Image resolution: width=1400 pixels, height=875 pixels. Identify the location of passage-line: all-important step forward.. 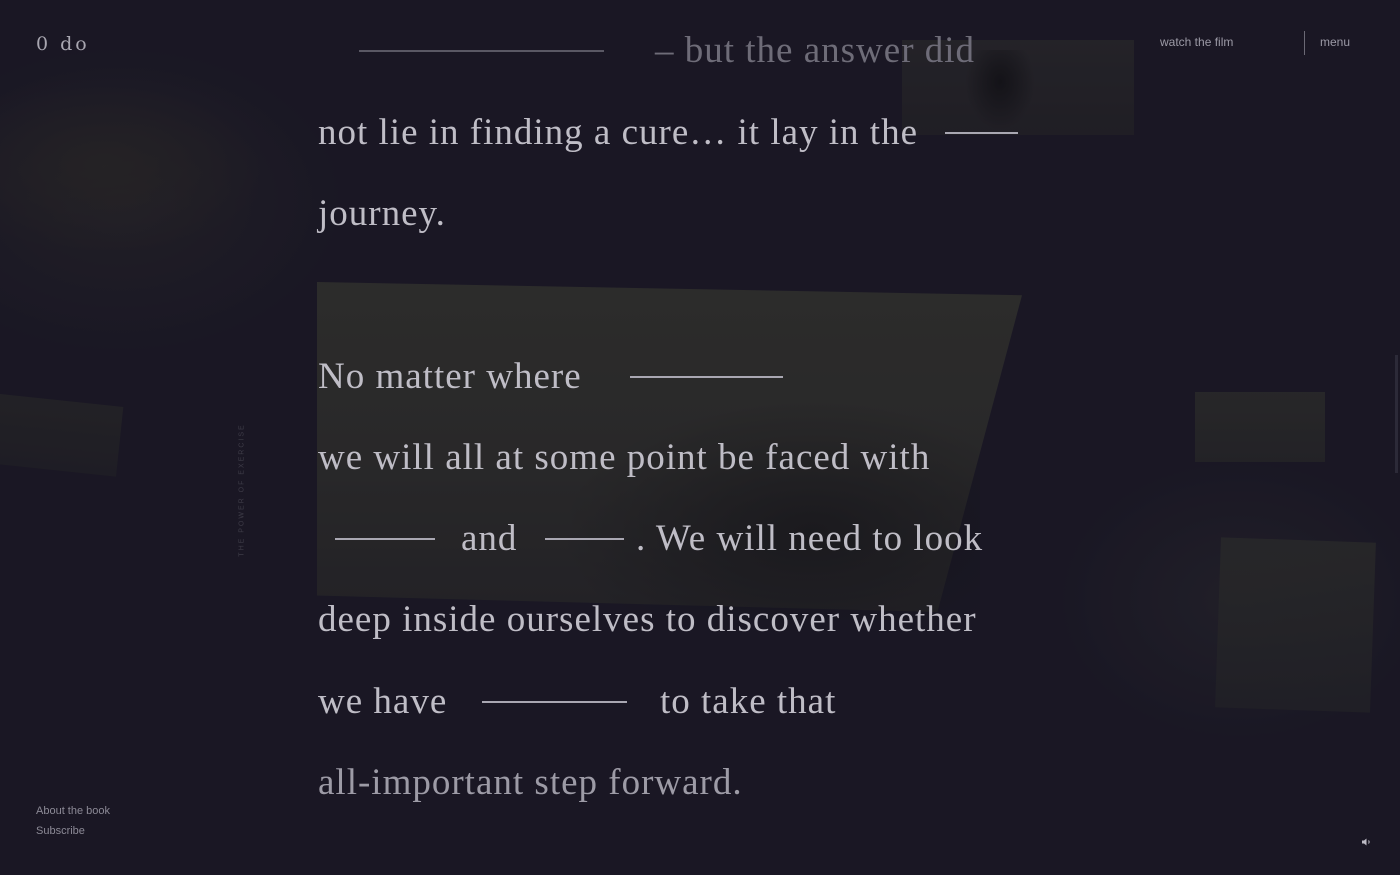
(530, 782).